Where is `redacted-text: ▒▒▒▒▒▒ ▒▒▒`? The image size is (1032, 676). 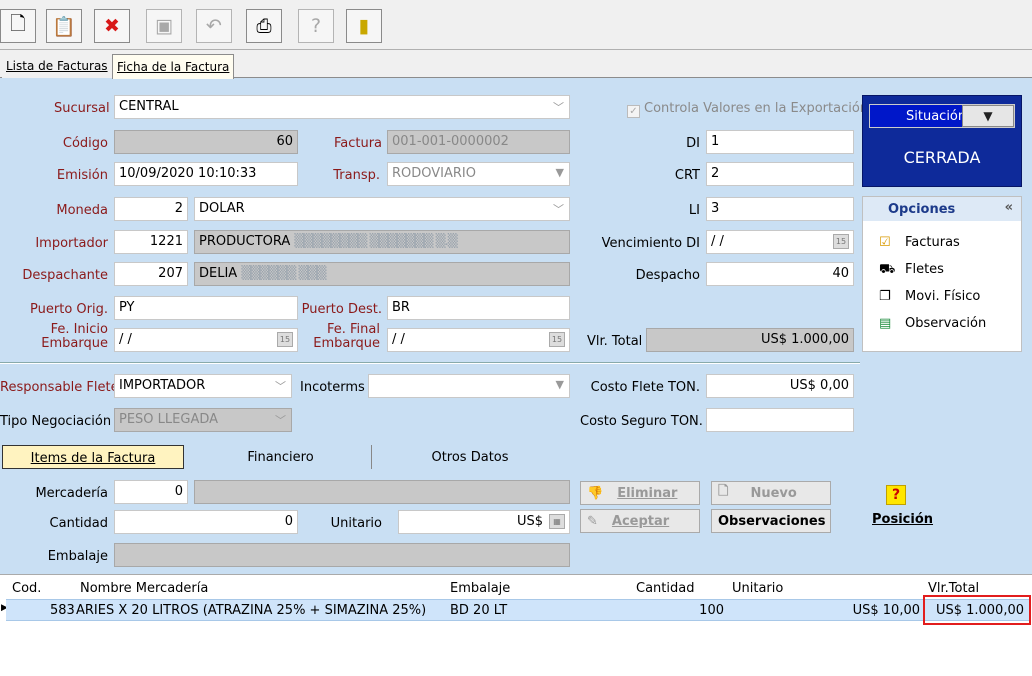
redacted-text: ▒▒▒▒▒▒ ▒▒▒ is located at coordinates (283, 273).